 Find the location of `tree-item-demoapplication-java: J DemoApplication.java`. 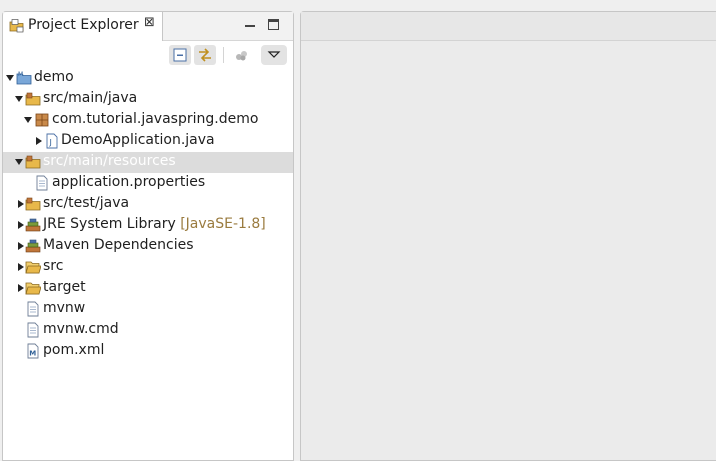

tree-item-demoapplication-java: J DemoApplication.java is located at coordinates (148, 141).